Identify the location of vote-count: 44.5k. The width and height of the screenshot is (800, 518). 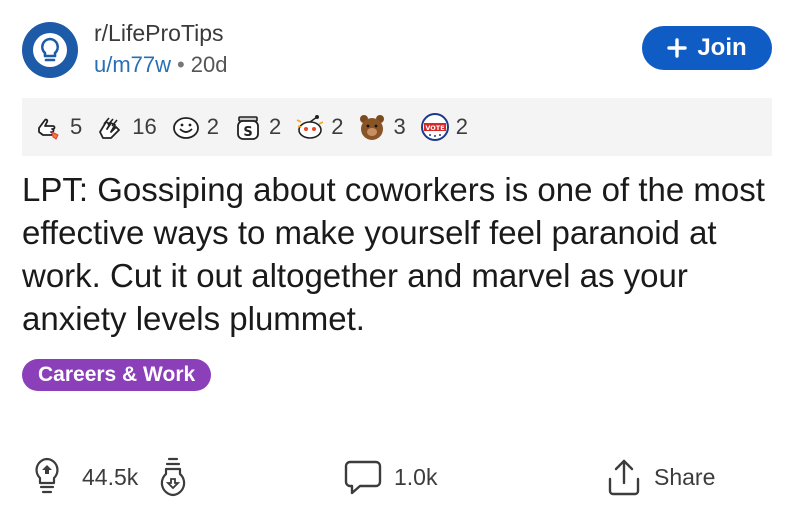
(110, 476).